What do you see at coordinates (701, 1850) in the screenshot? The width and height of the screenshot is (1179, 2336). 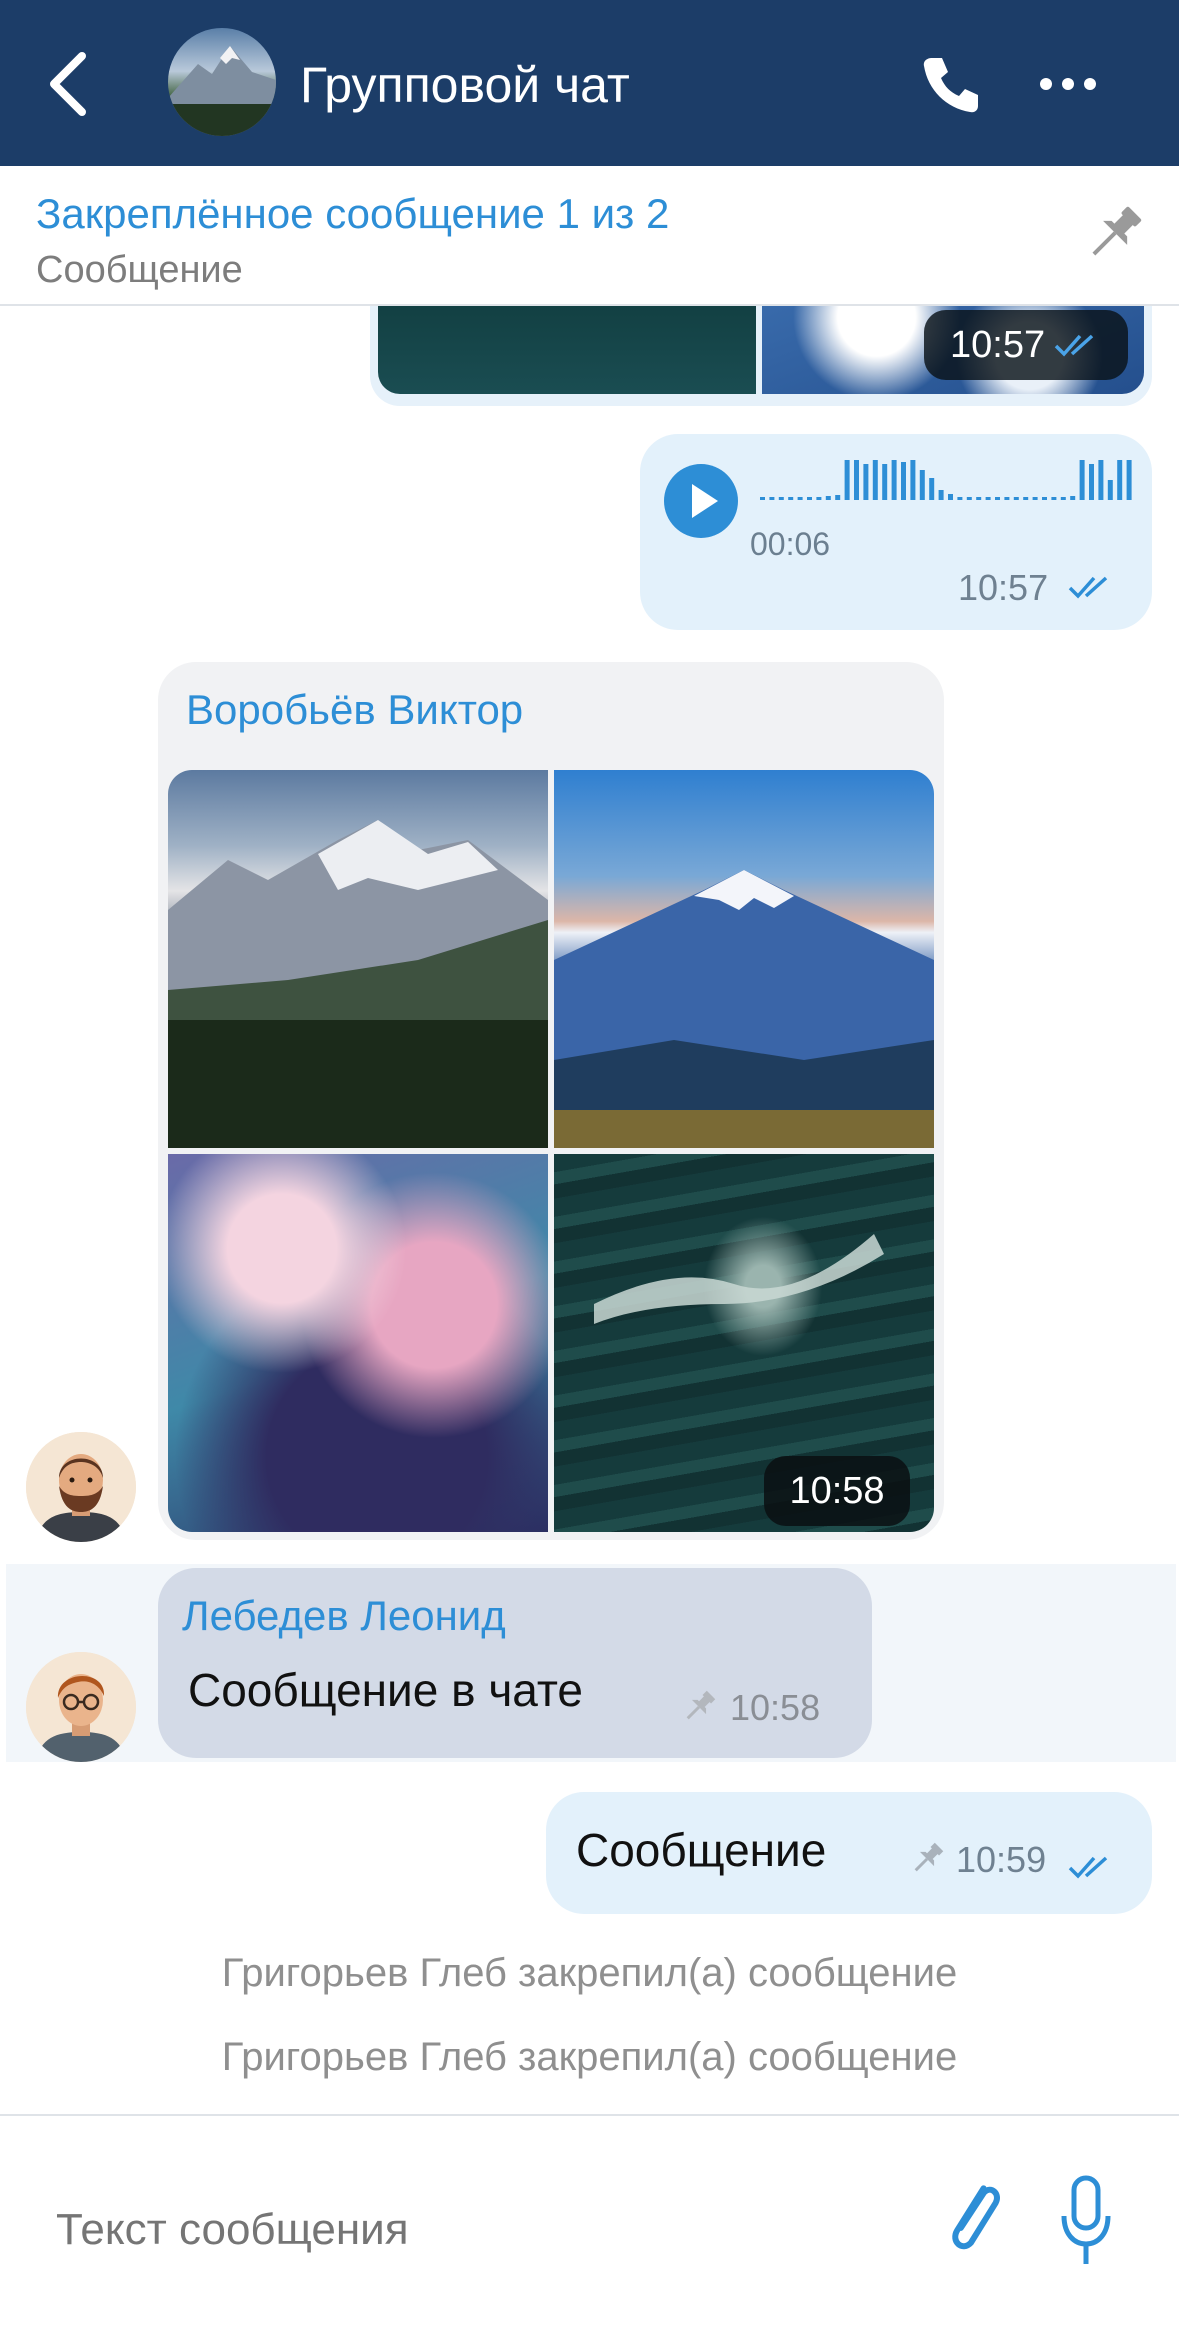 I see `message-text: Сообщение` at bounding box center [701, 1850].